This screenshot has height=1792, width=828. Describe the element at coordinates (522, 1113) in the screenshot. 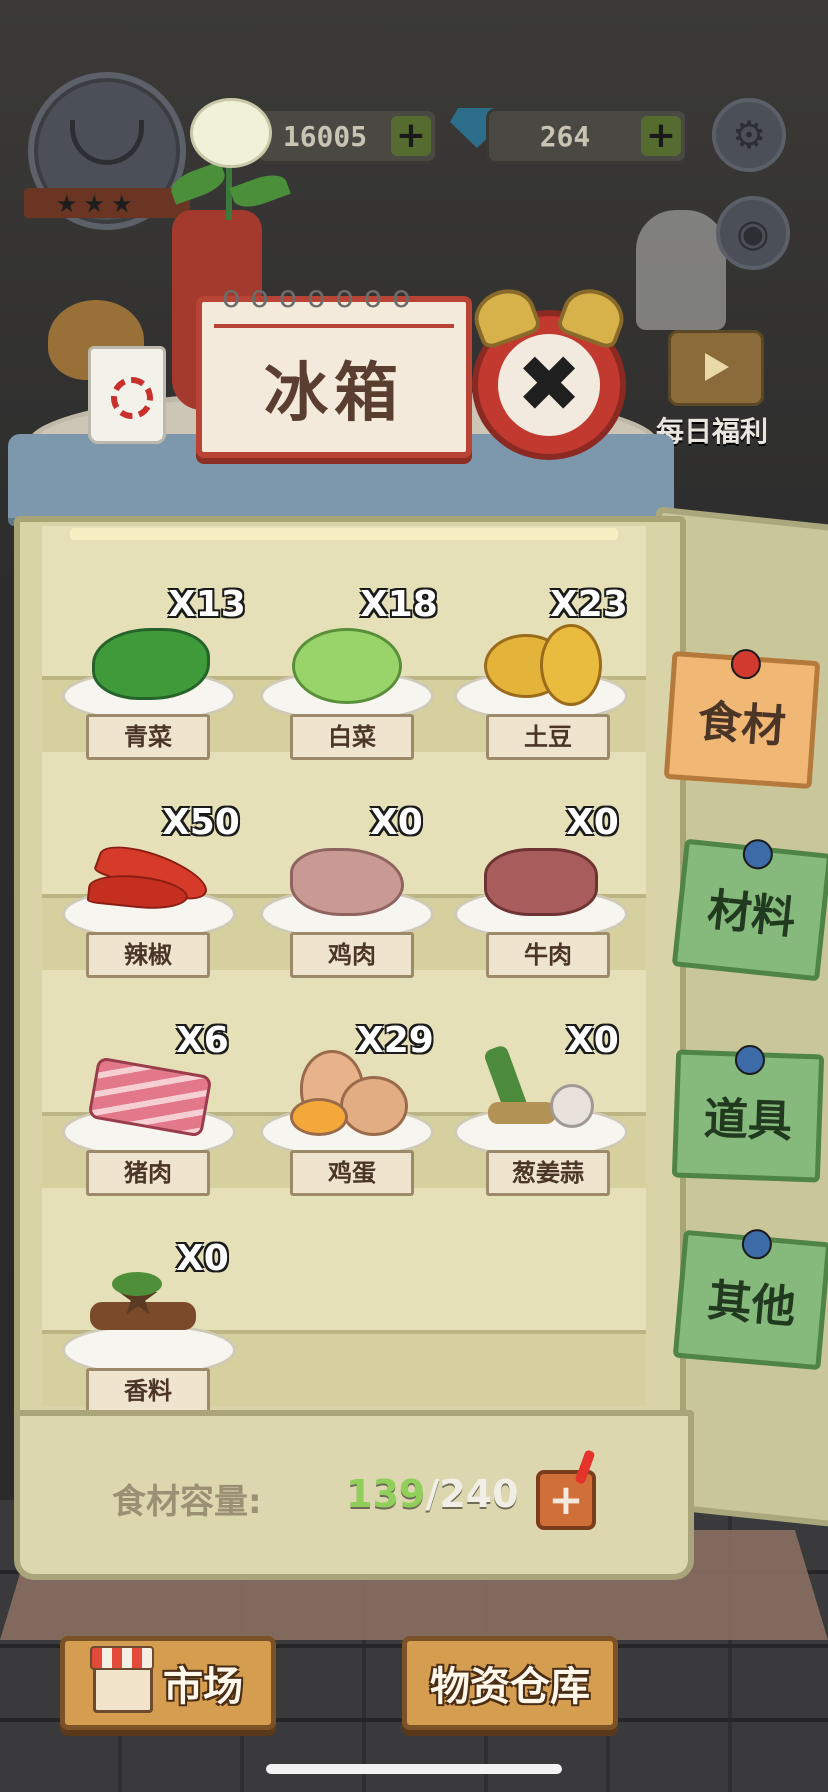

I see `ginger-icon` at that location.